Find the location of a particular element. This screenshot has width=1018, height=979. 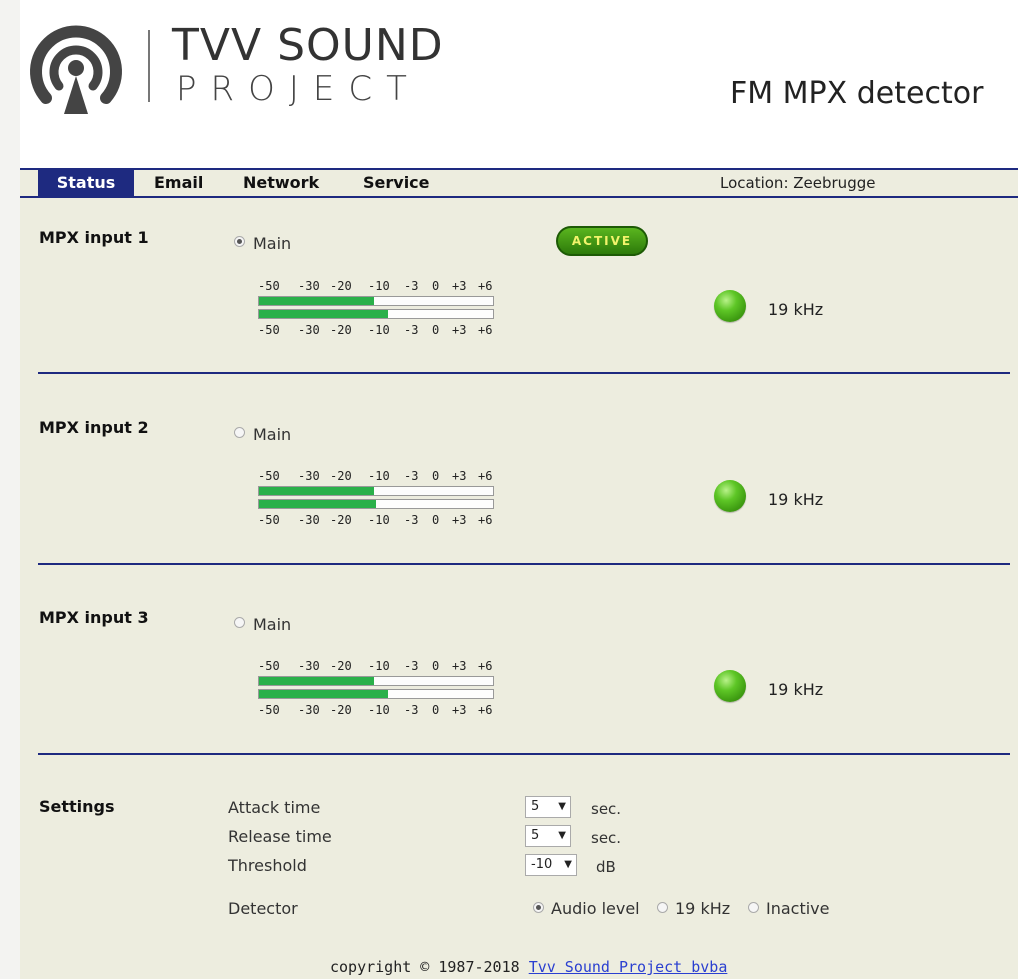

detector-audio-level-radio is located at coordinates (538, 907).